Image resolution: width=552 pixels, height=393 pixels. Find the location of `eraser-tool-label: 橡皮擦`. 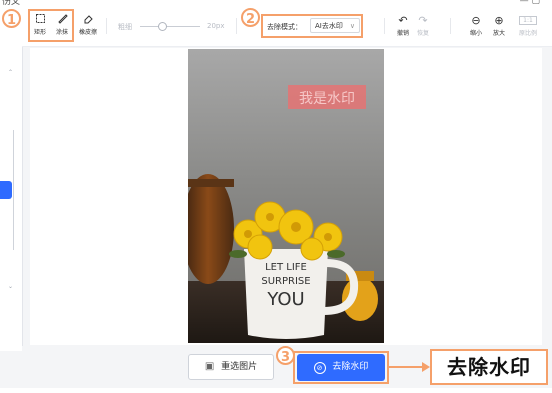

eraser-tool-label: 橡皮擦 is located at coordinates (87, 32).